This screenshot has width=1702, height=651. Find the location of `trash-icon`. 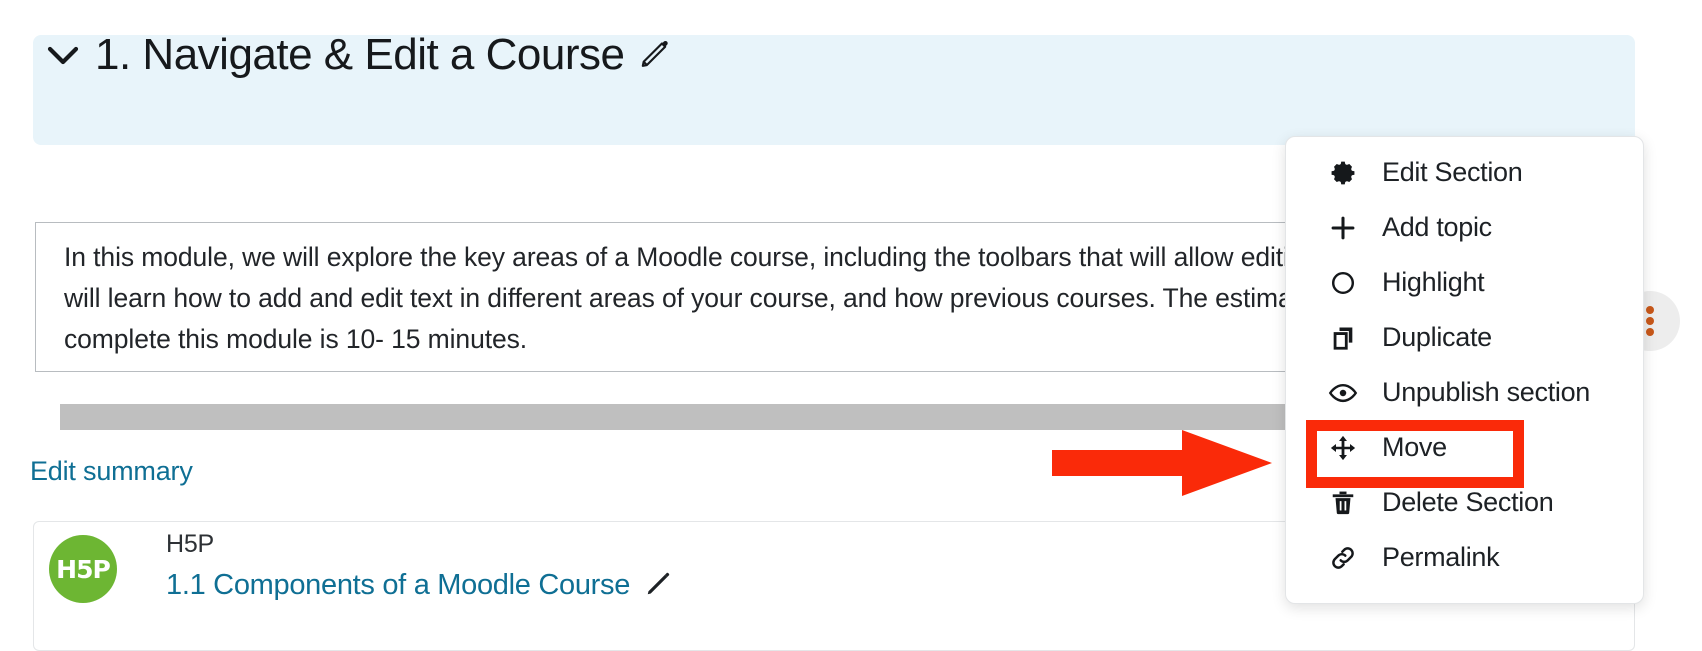

trash-icon is located at coordinates (1343, 503).